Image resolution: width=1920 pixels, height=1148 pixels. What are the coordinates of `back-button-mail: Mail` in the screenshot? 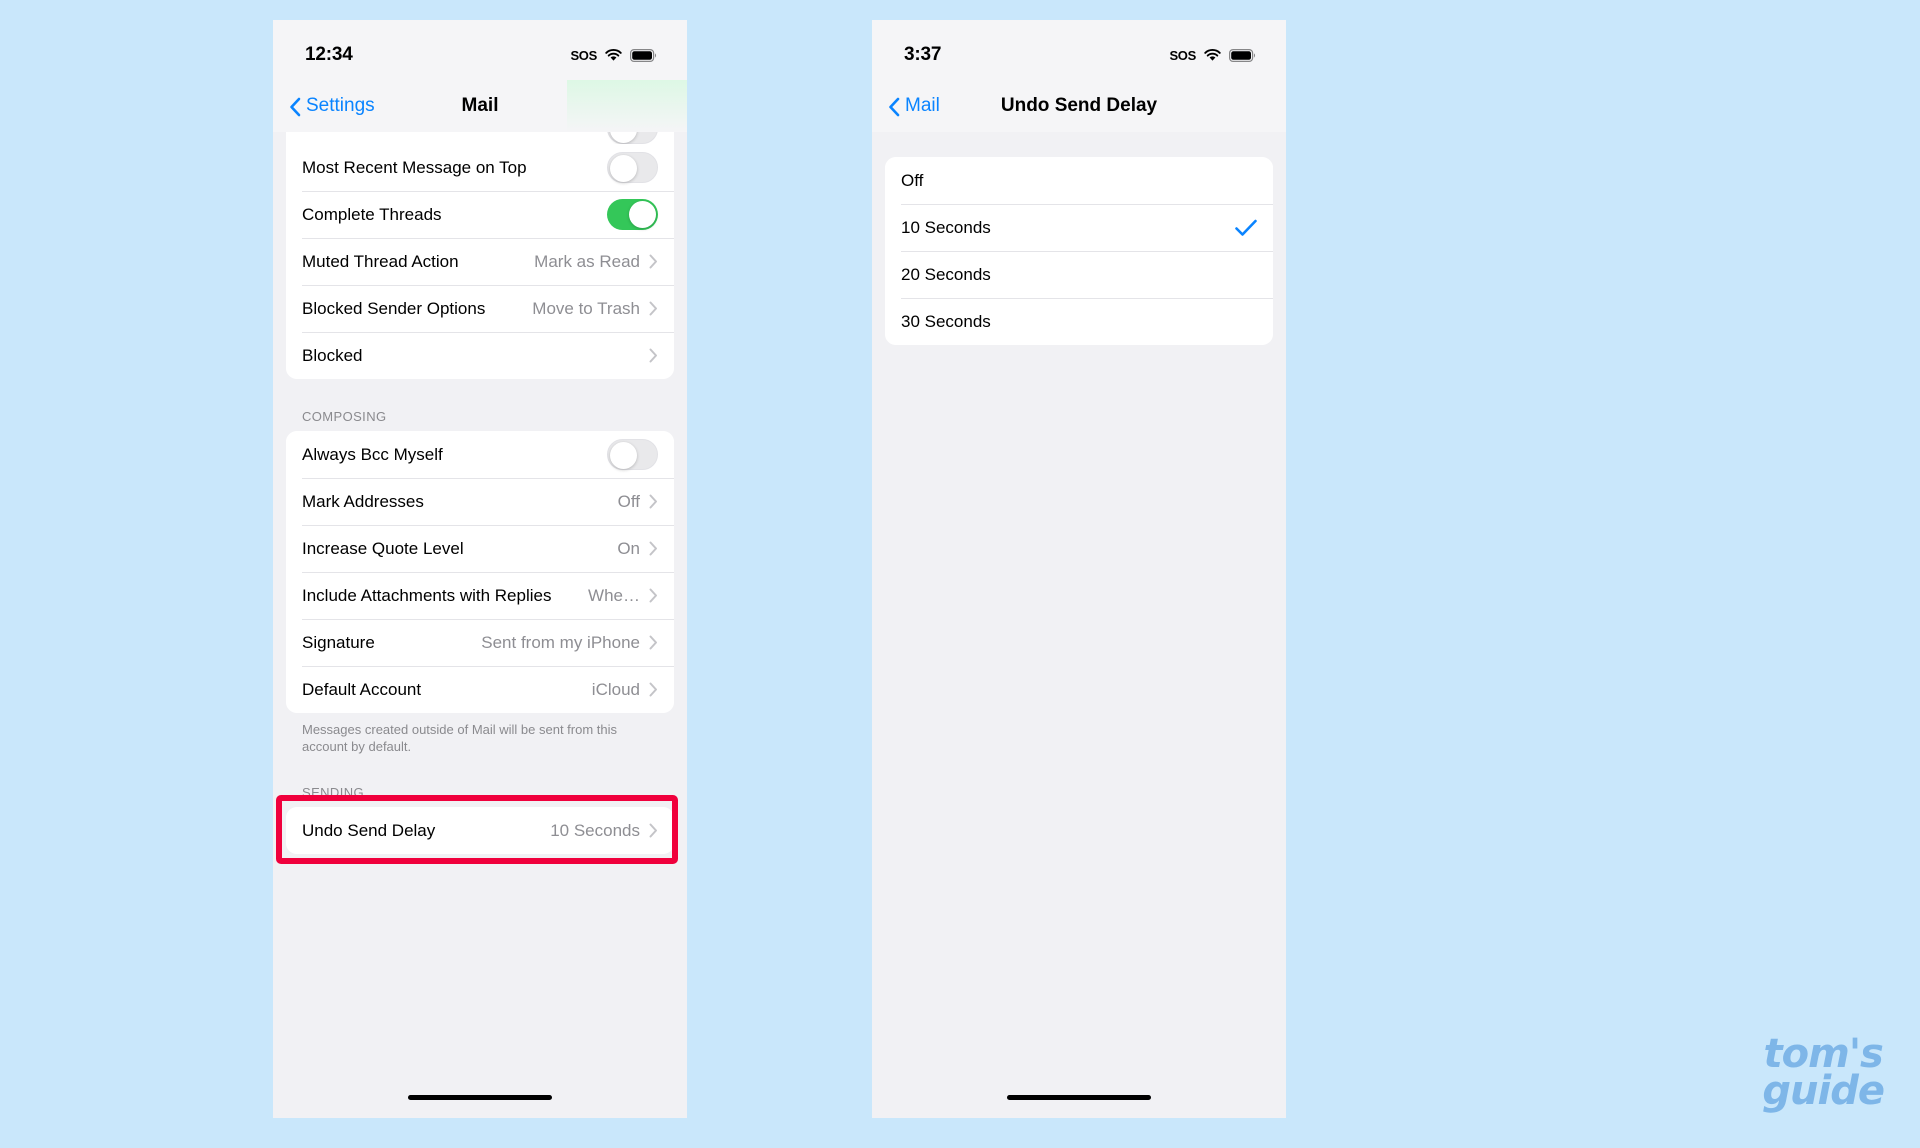 It's located at (914, 106).